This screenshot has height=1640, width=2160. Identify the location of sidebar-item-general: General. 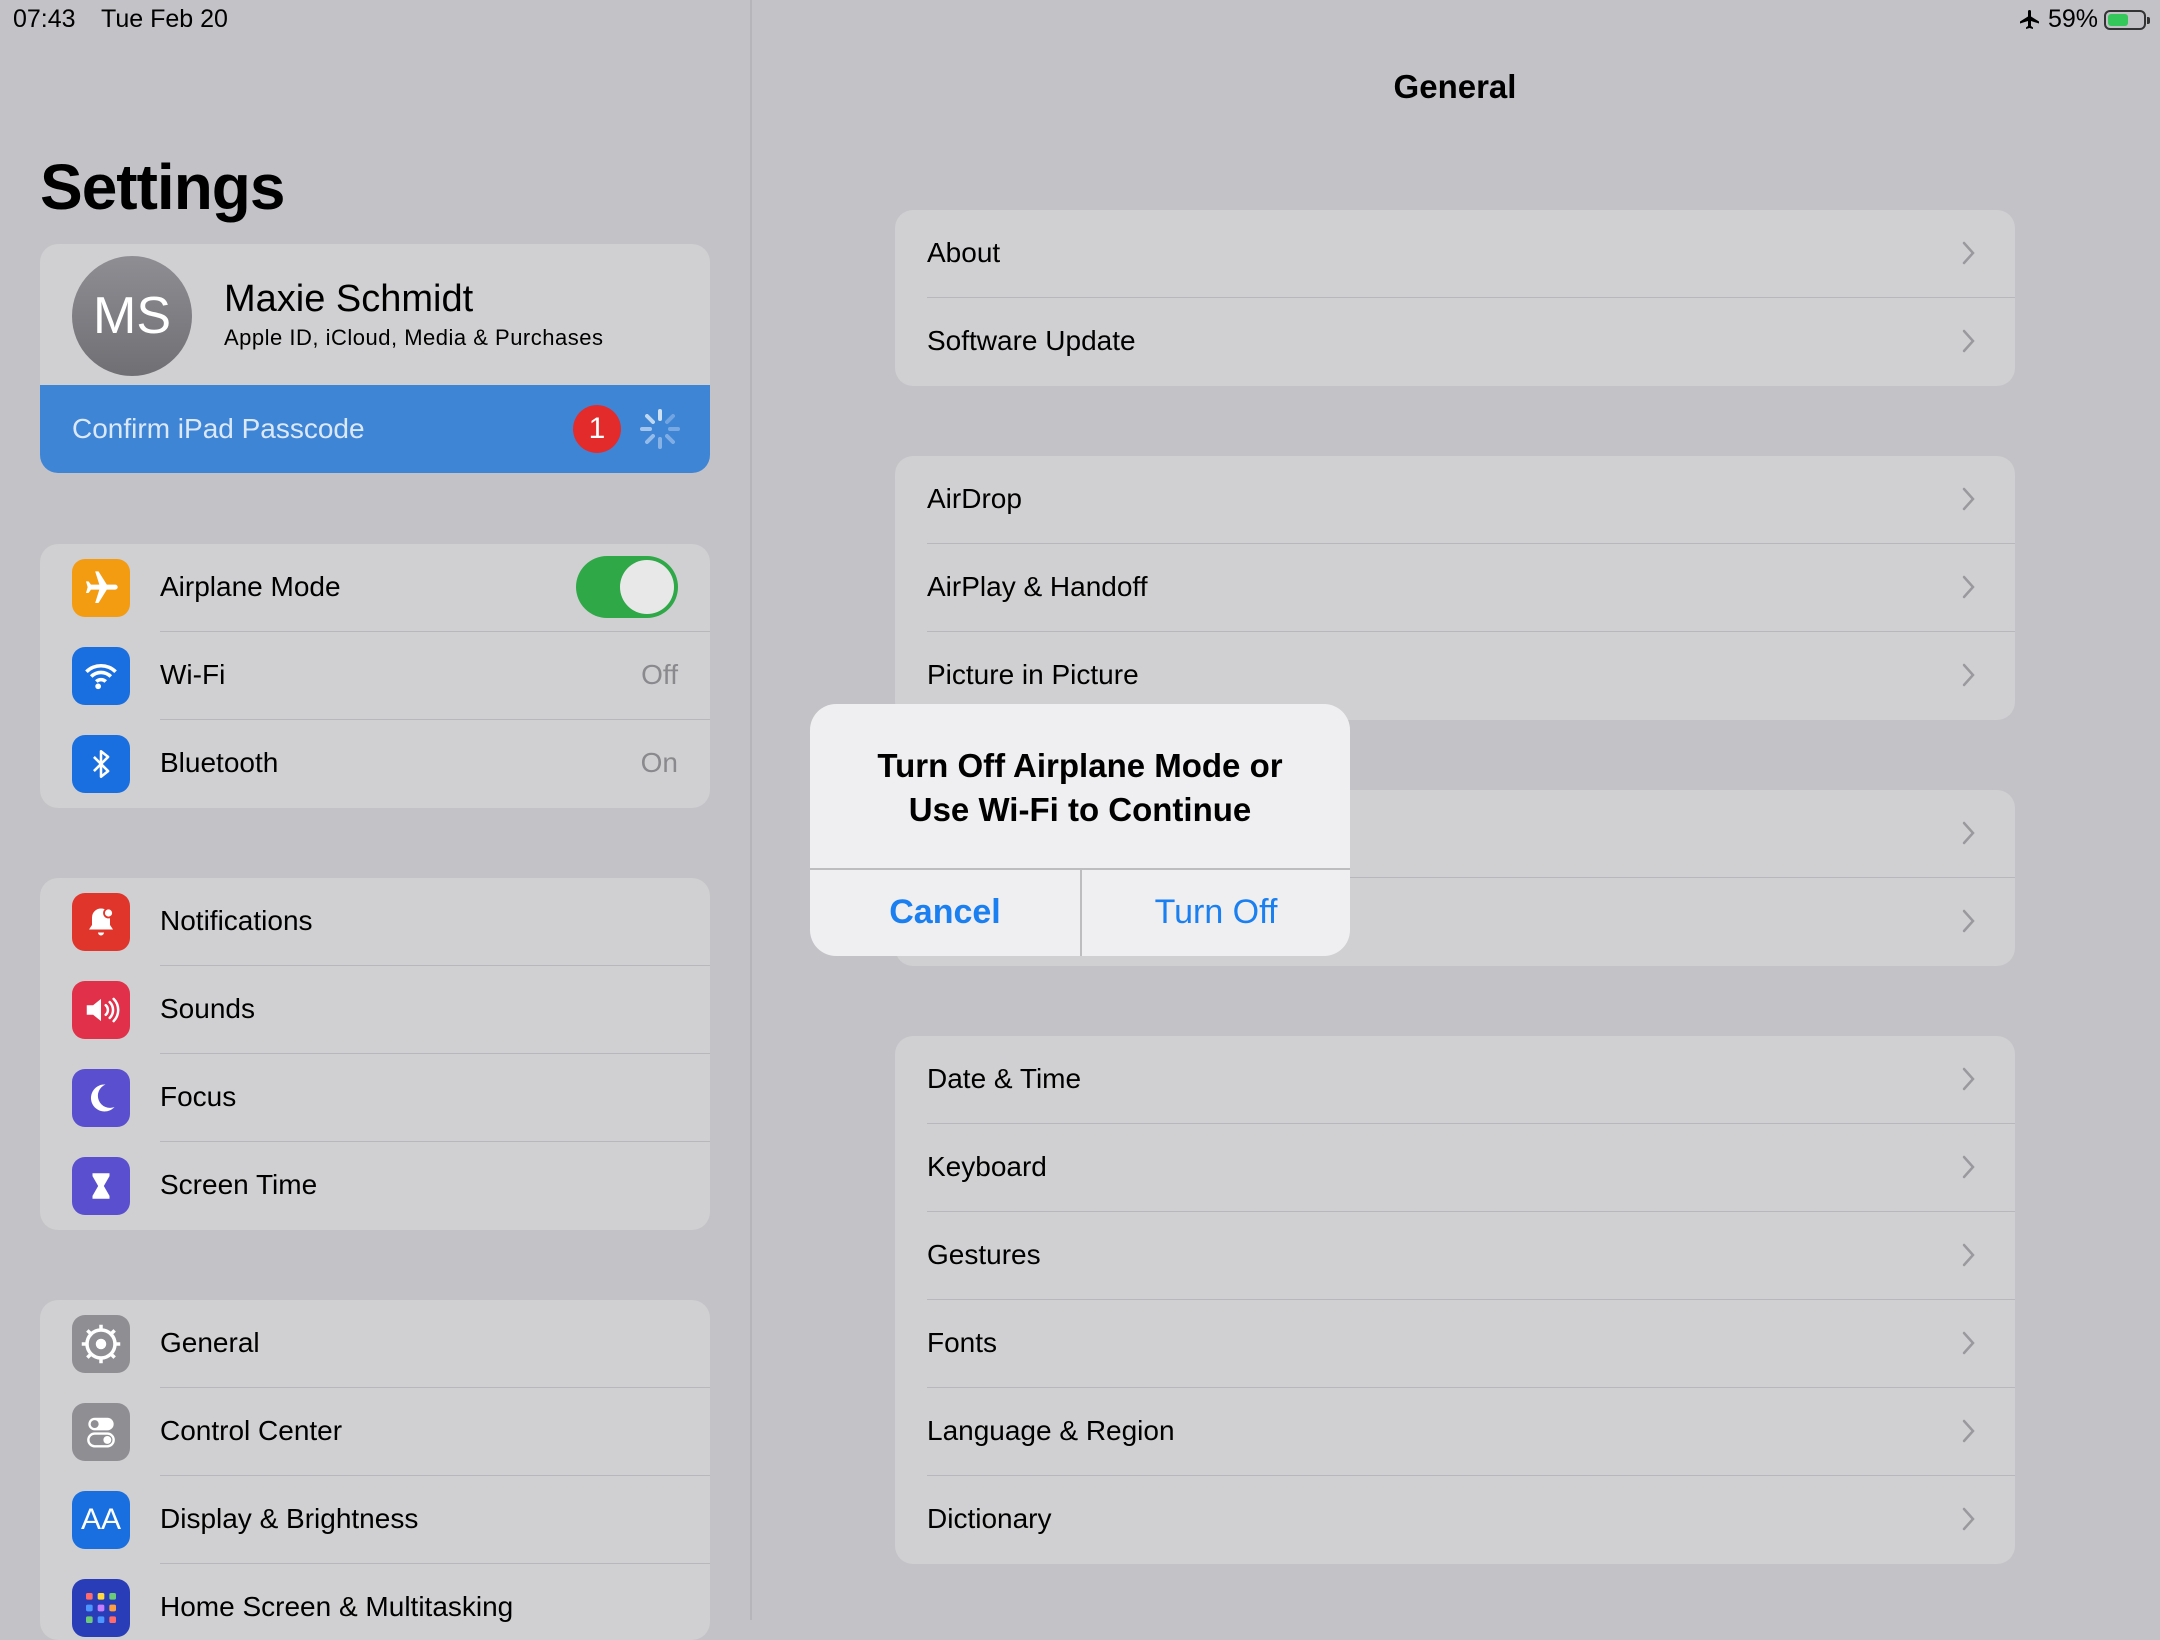
(375, 1344).